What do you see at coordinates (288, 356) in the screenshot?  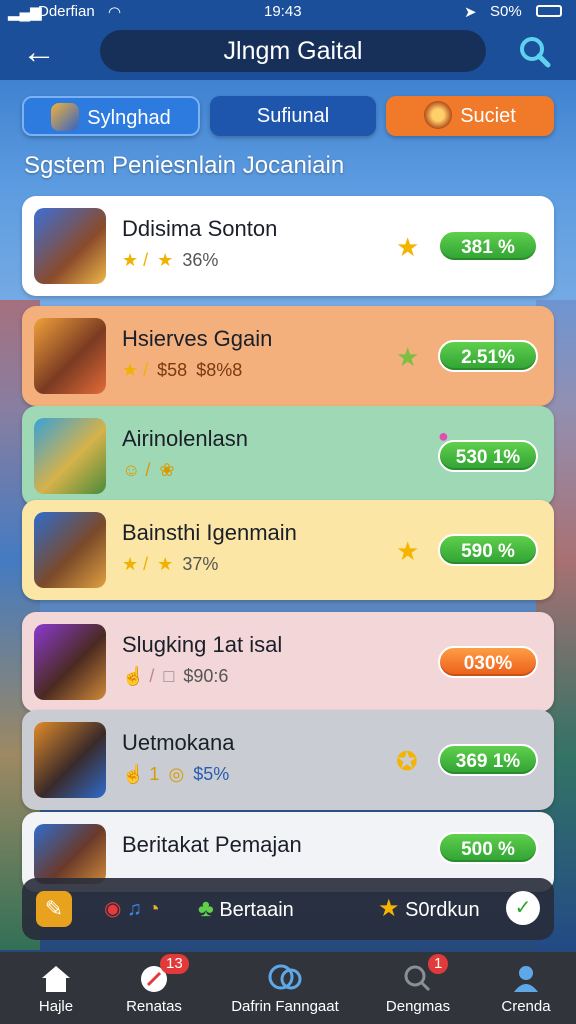 I see `list-item: Hsierves Ggain ★ / $58 $8%8 ★ 2.51%` at bounding box center [288, 356].